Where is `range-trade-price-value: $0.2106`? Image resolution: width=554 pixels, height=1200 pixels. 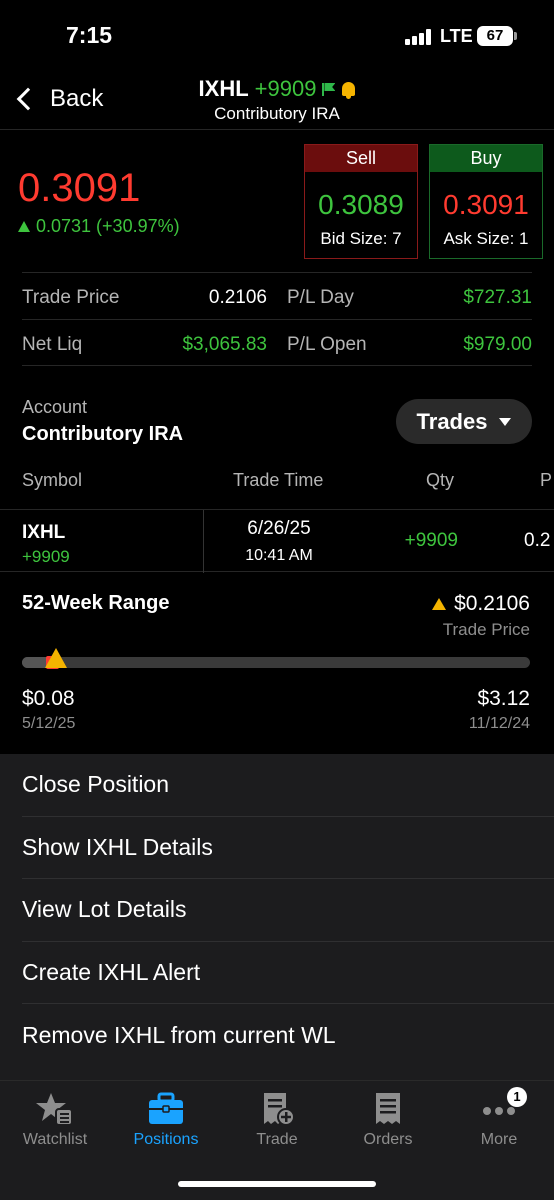 range-trade-price-value: $0.2106 is located at coordinates (492, 603).